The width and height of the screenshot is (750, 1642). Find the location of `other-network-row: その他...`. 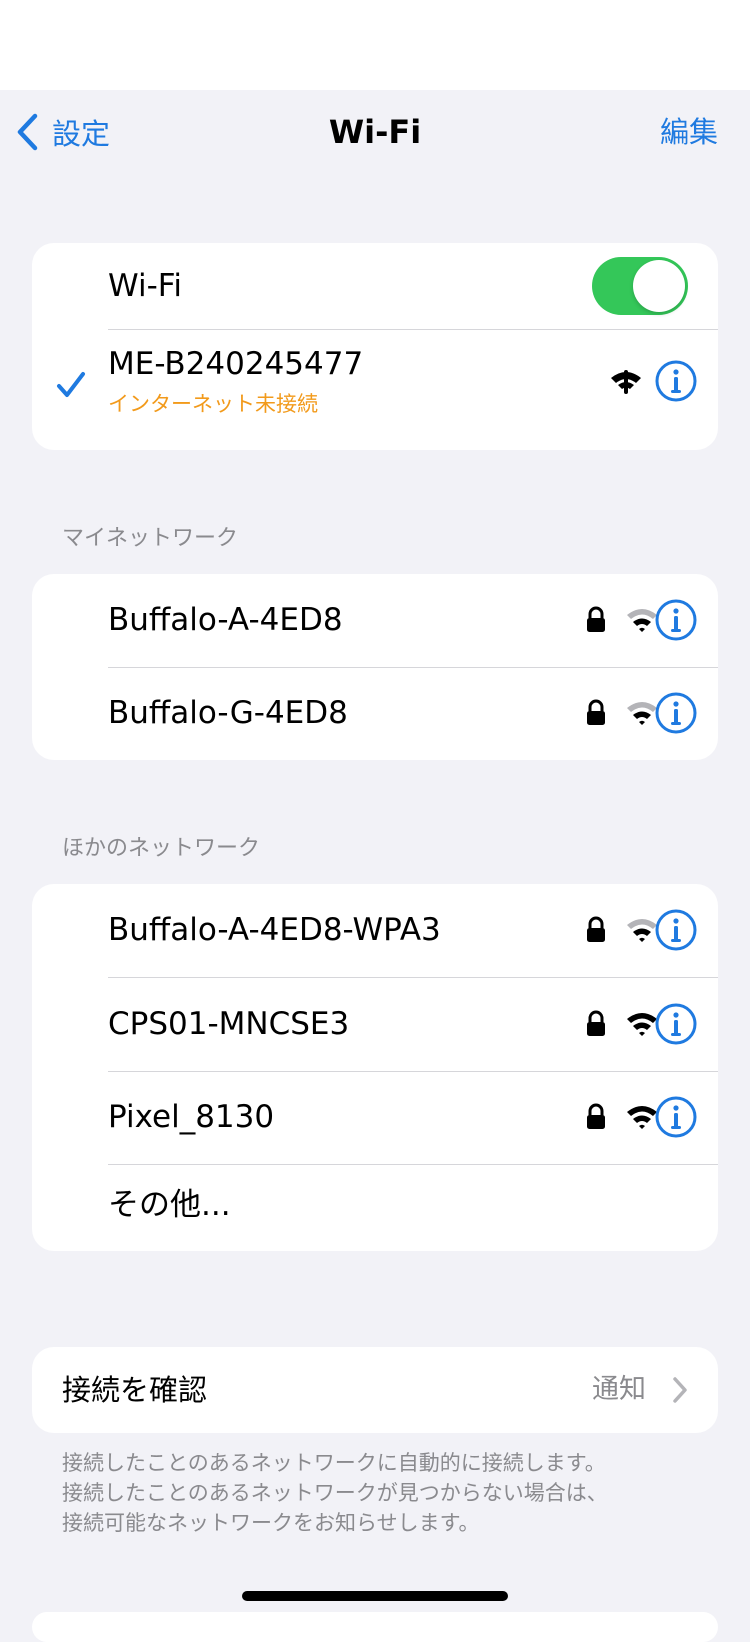

other-network-row: その他... is located at coordinates (375, 1208).